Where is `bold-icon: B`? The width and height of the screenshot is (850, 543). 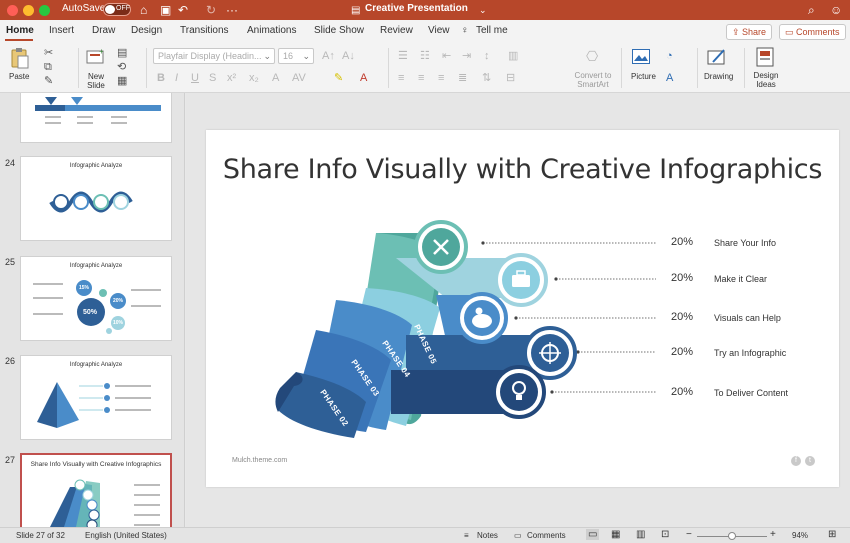 bold-icon: B is located at coordinates (161, 78).